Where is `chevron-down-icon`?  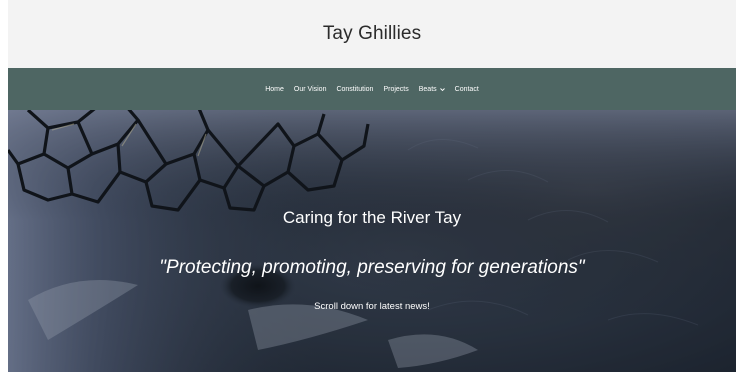 chevron-down-icon is located at coordinates (442, 89).